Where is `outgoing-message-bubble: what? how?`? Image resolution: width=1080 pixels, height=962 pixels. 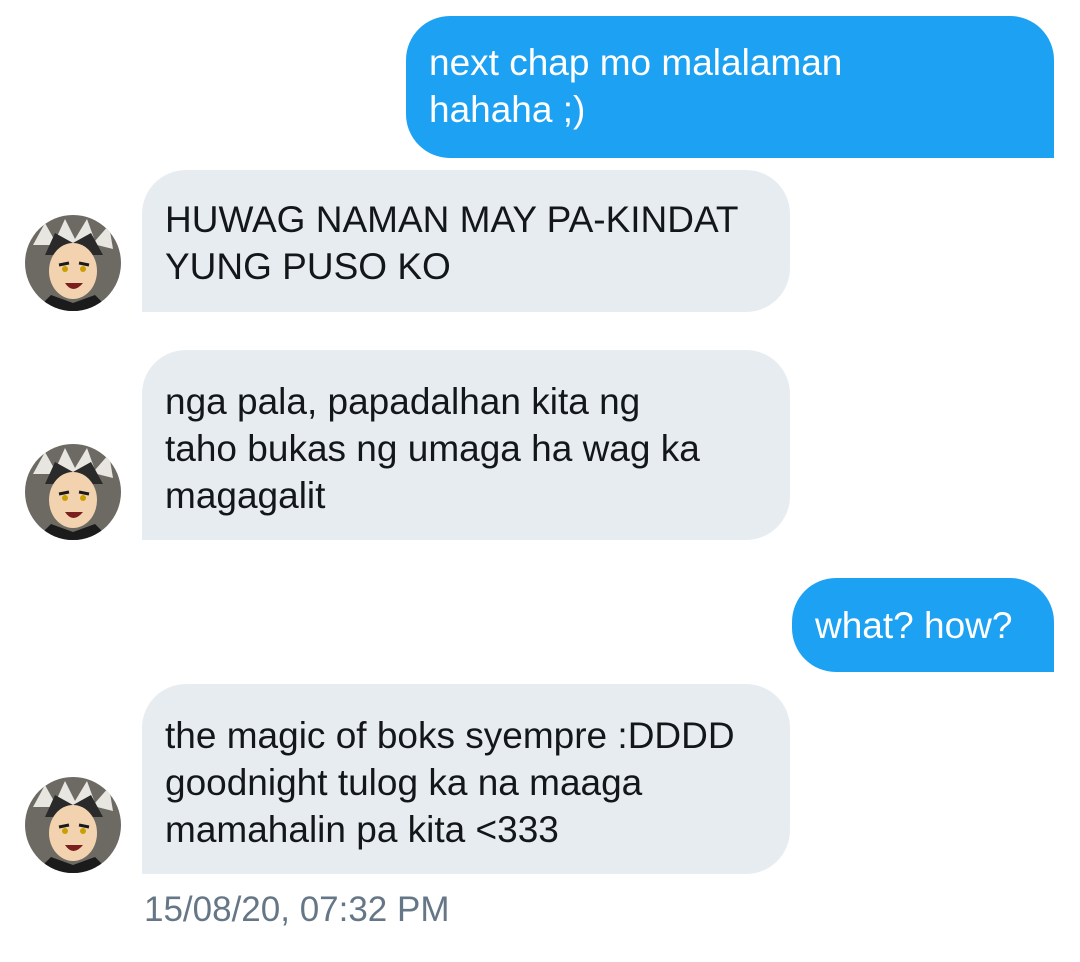
outgoing-message-bubble: what? how? is located at coordinates (923, 625).